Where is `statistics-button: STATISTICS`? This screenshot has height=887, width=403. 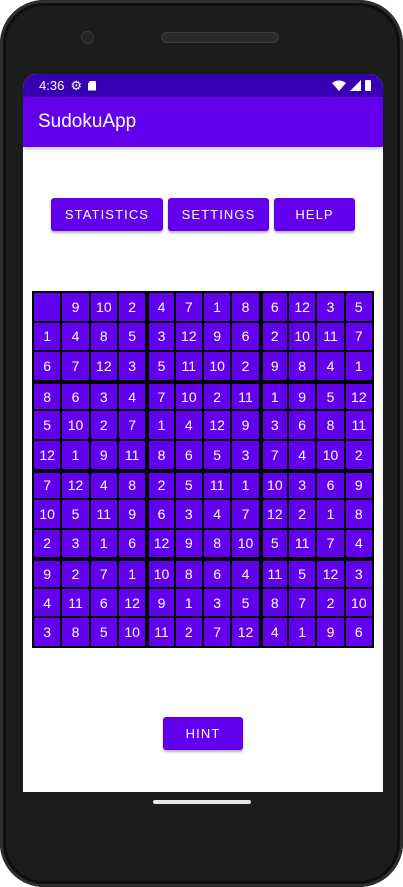 statistics-button: STATISTICS is located at coordinates (107, 214).